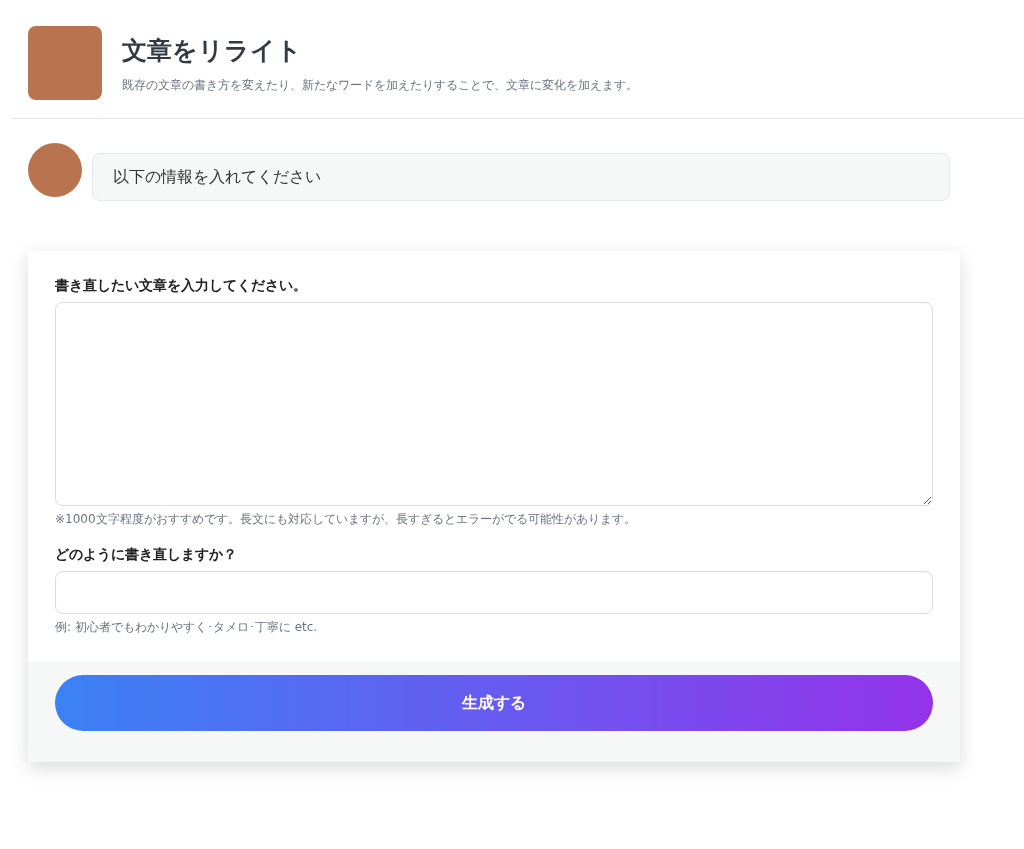 Image resolution: width=1024 pixels, height=849 pixels. What do you see at coordinates (181, 285) in the screenshot?
I see `field-label: 書き直したい文章を入力してください。` at bounding box center [181, 285].